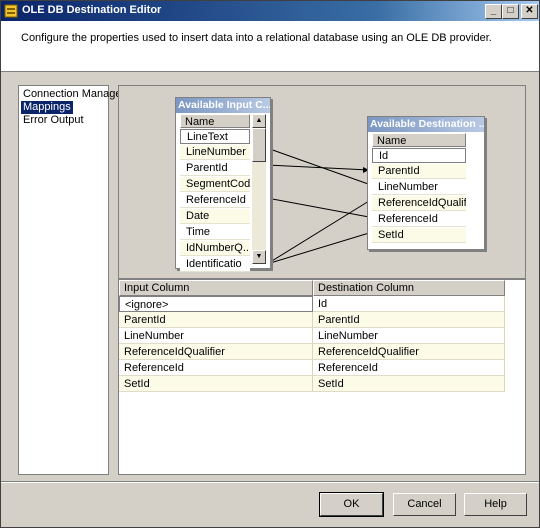 The width and height of the screenshot is (540, 528). I want to click on grid-input-cell: <ignore>, so click(216, 304).